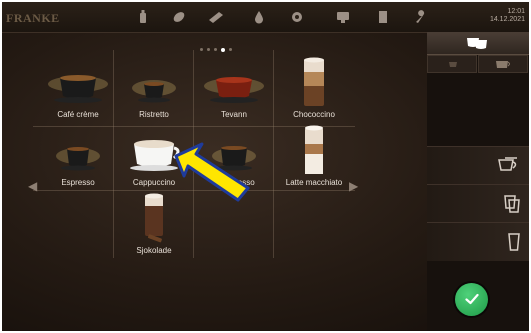 The width and height of the screenshot is (531, 333). What do you see at coordinates (212, 172) in the screenshot?
I see `highlight-arrow-icon` at bounding box center [212, 172].